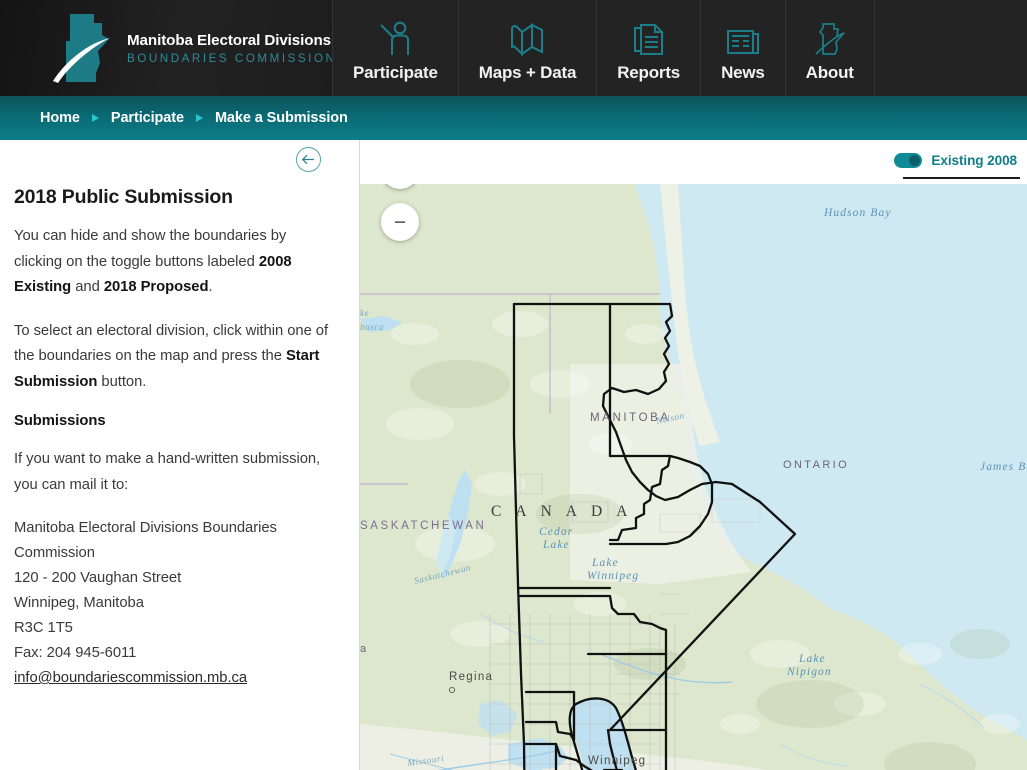  Describe the element at coordinates (175, 159) in the screenshot. I see `back-row` at that location.